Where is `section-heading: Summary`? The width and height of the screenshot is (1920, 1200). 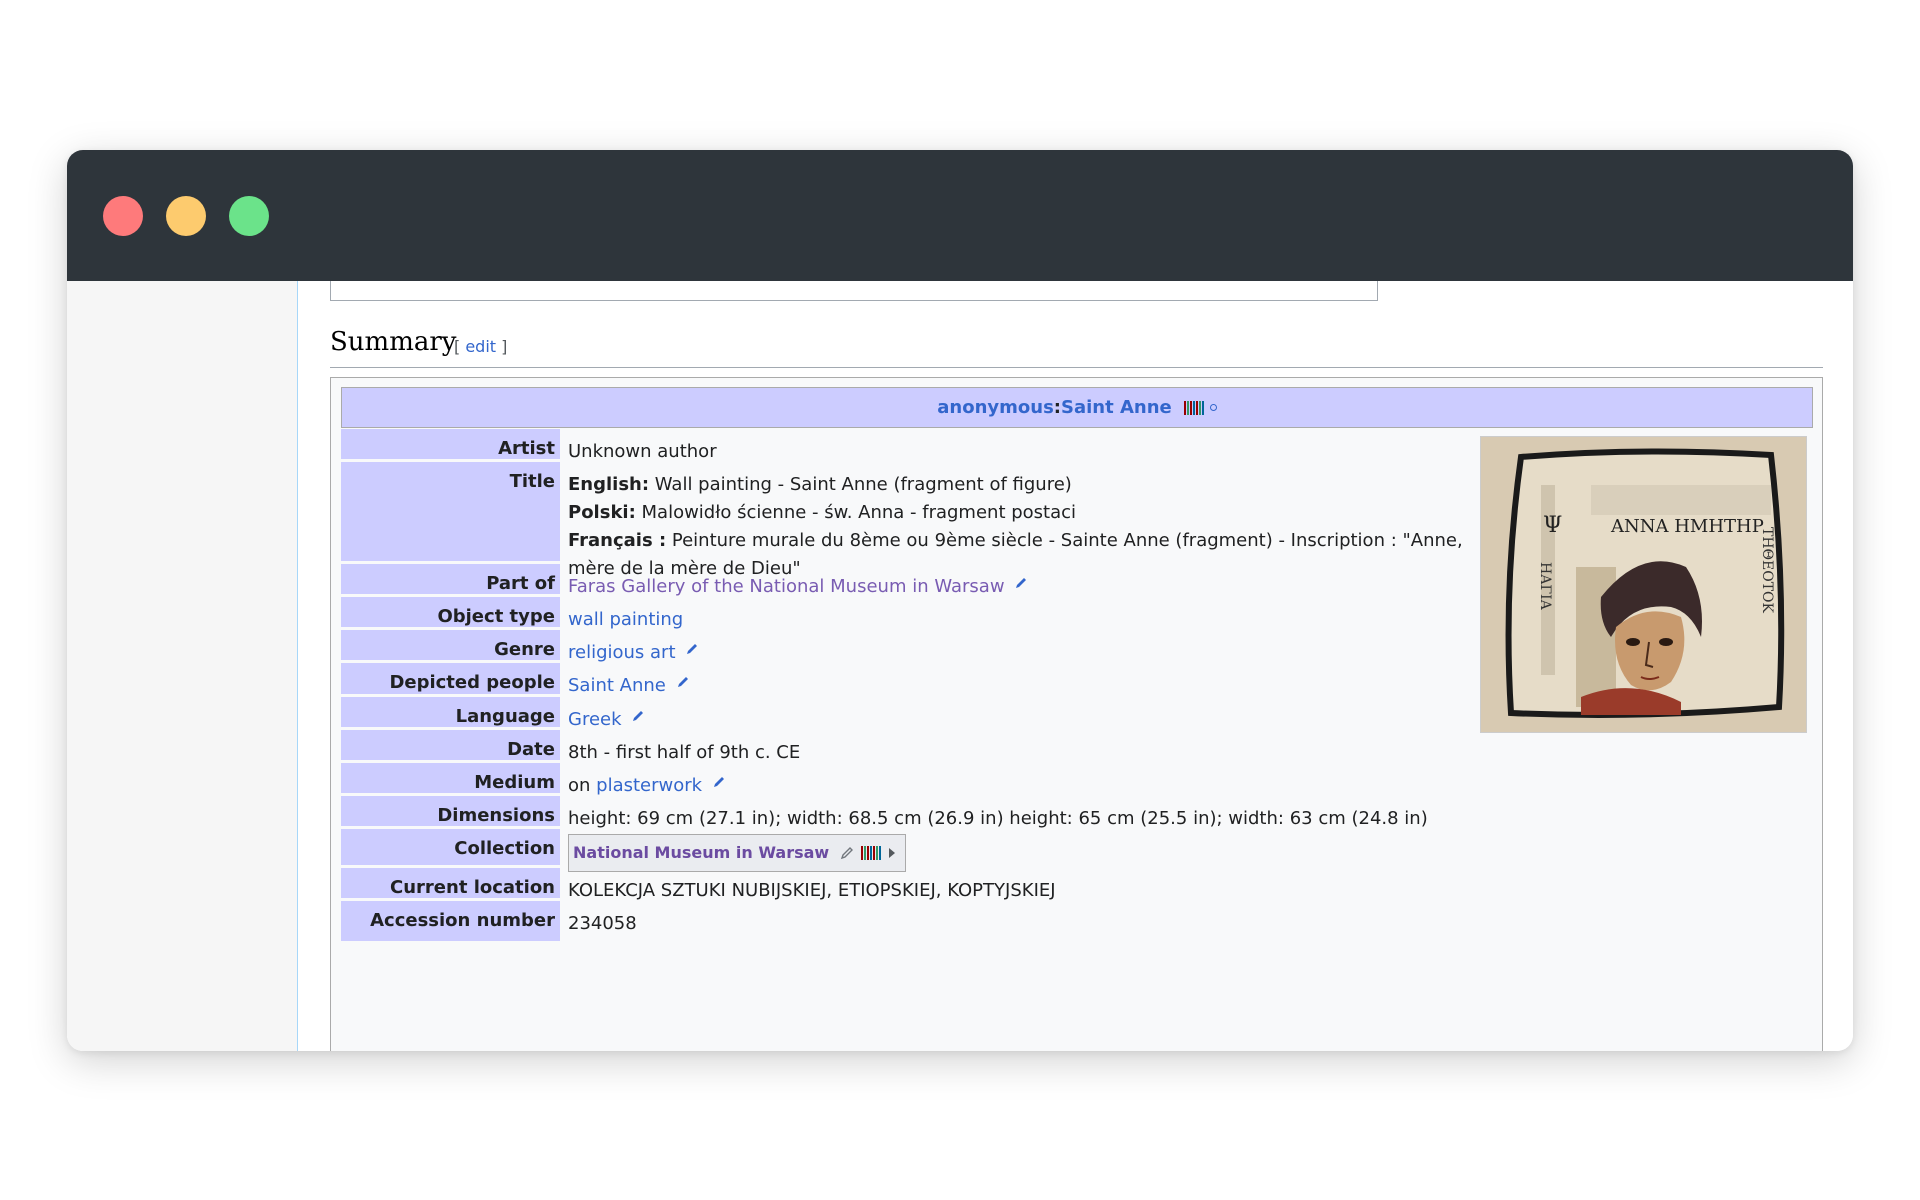 section-heading: Summary is located at coordinates (393, 342).